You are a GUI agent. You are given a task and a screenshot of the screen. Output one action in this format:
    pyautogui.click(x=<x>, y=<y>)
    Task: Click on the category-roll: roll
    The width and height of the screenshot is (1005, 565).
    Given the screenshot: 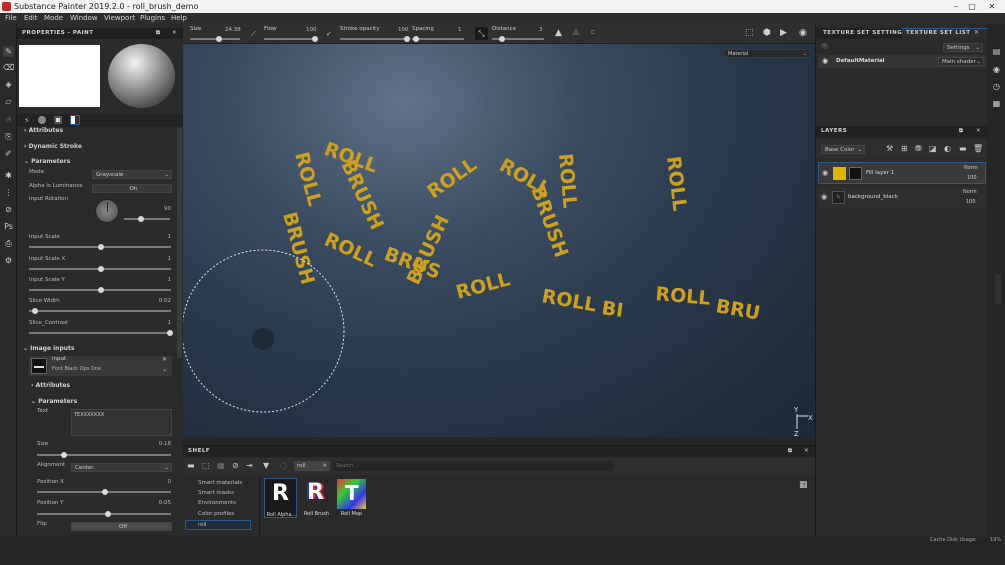 What is the action you would take?
    pyautogui.click(x=218, y=525)
    